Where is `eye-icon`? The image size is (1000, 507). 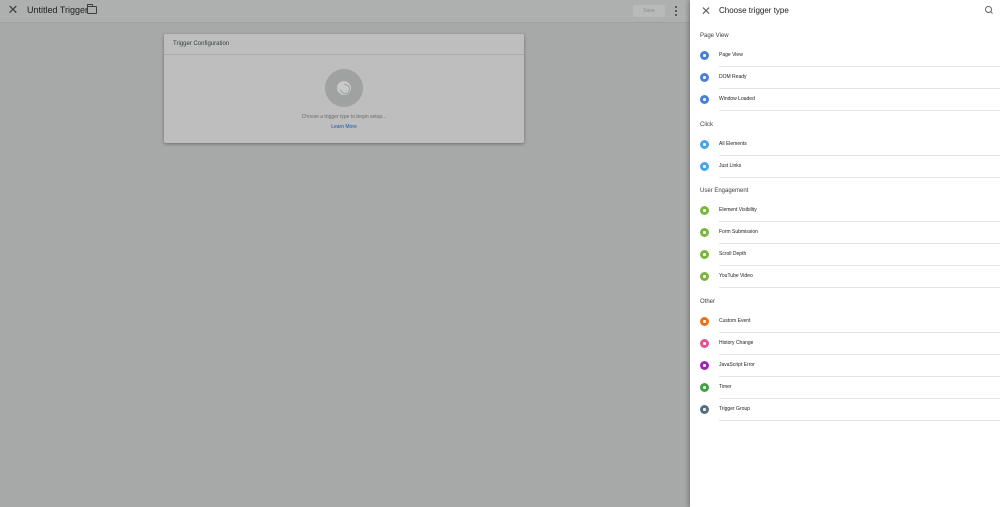
eye-icon is located at coordinates (704, 55).